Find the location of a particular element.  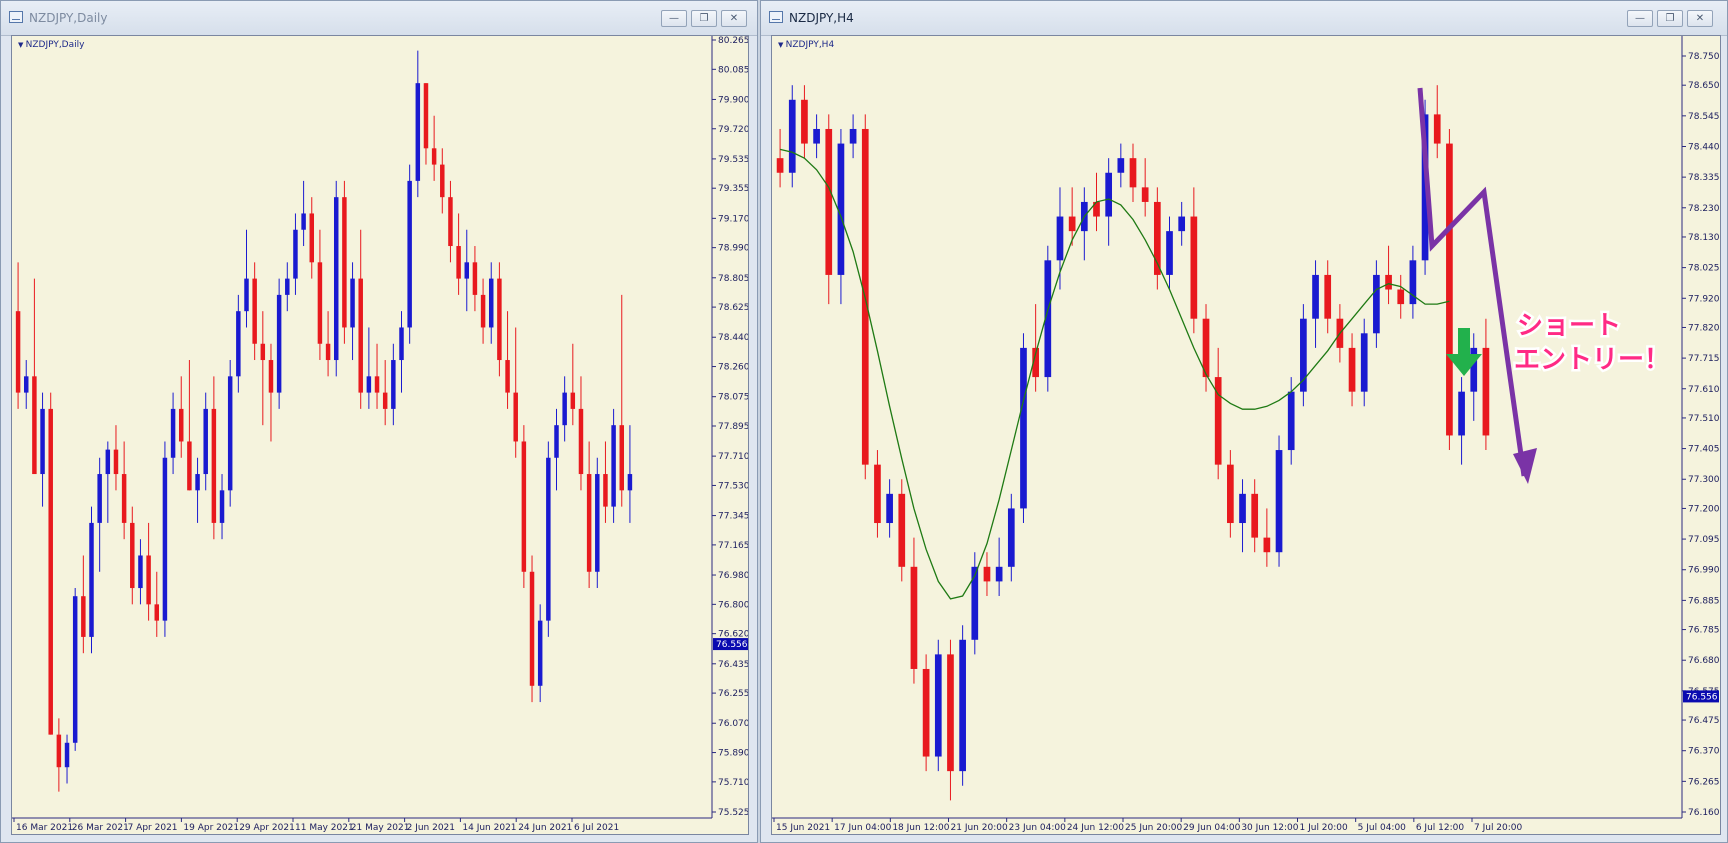

price-tick-label: 77.530 is located at coordinates (733, 486).